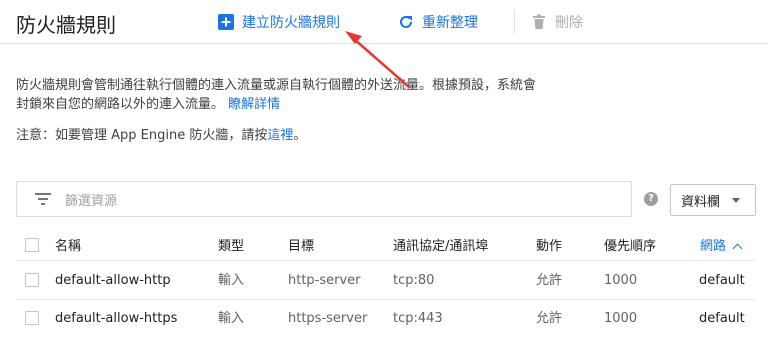  What do you see at coordinates (539, 21) in the screenshot?
I see `trash-icon` at bounding box center [539, 21].